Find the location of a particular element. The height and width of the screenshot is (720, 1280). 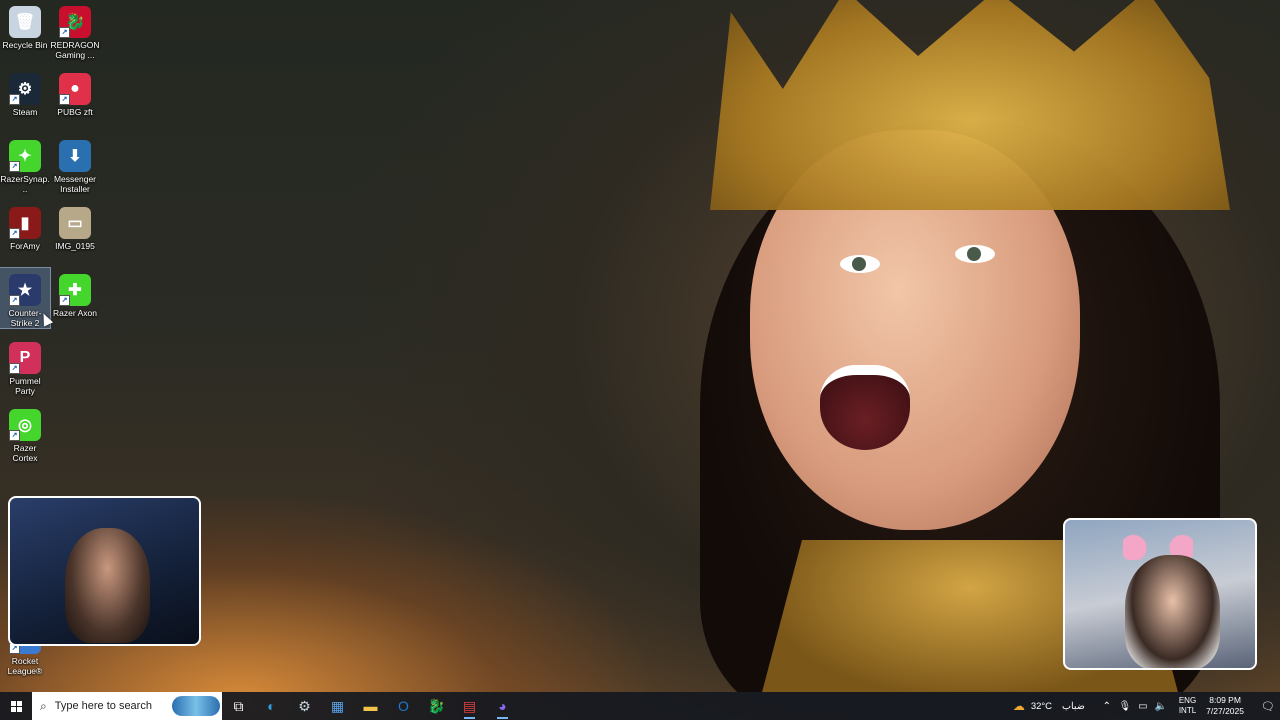

taskbar-app-discord: ◕ is located at coordinates (502, 706).